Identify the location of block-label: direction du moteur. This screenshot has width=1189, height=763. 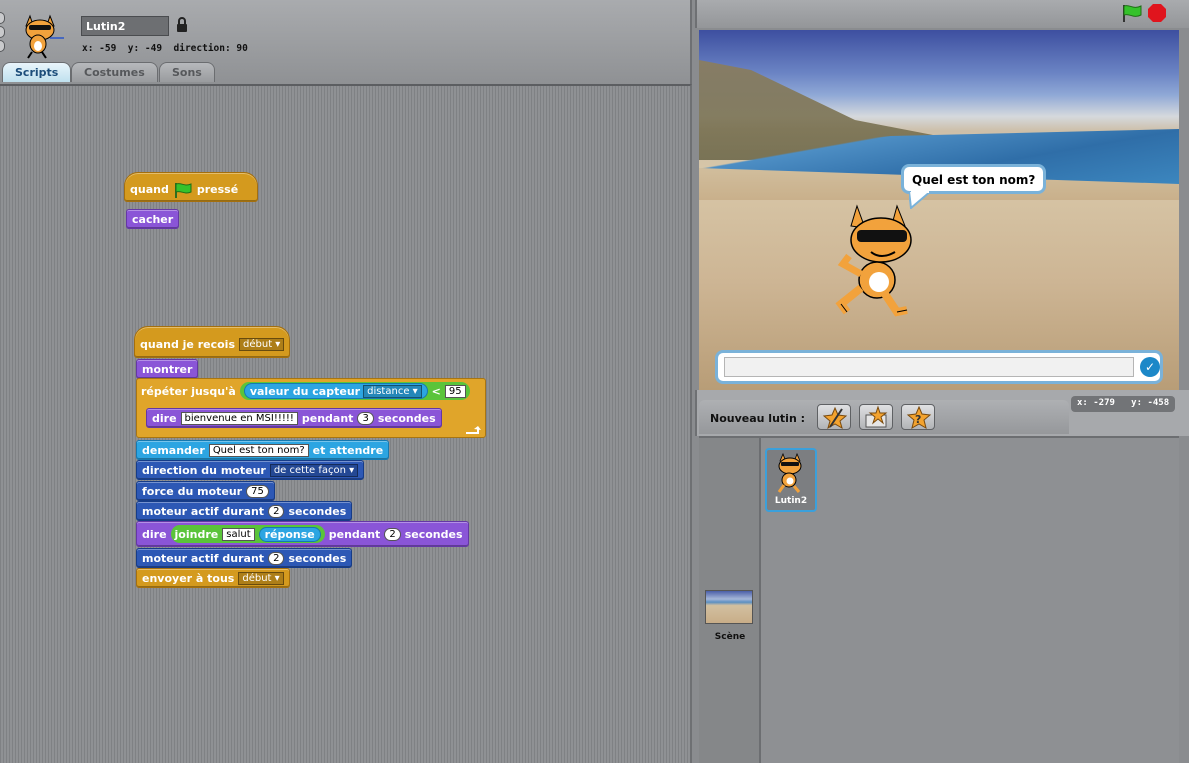
(204, 470).